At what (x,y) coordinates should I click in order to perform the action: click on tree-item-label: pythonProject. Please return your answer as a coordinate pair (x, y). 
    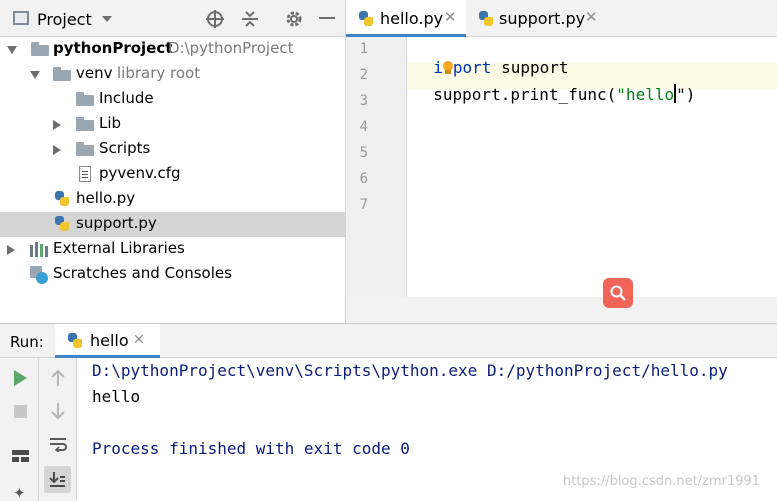
    Looking at the image, I should click on (113, 48).